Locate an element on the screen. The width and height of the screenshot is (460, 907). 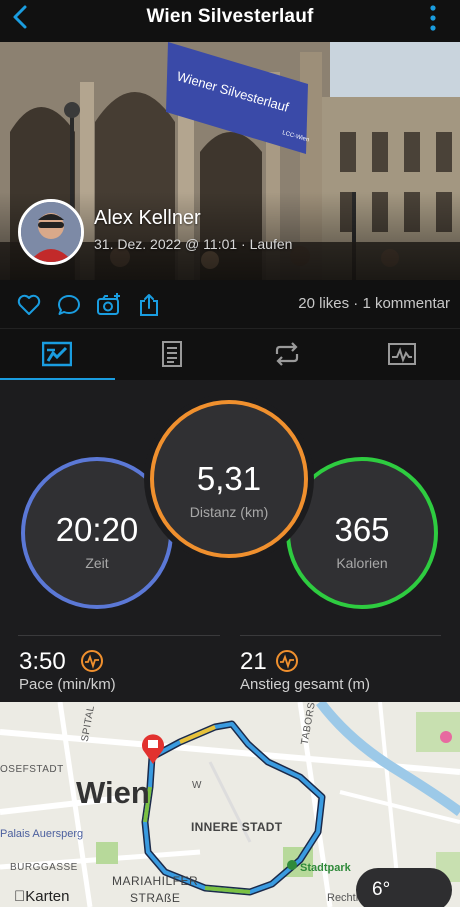
repeat-loop-icon is located at coordinates (287, 354).